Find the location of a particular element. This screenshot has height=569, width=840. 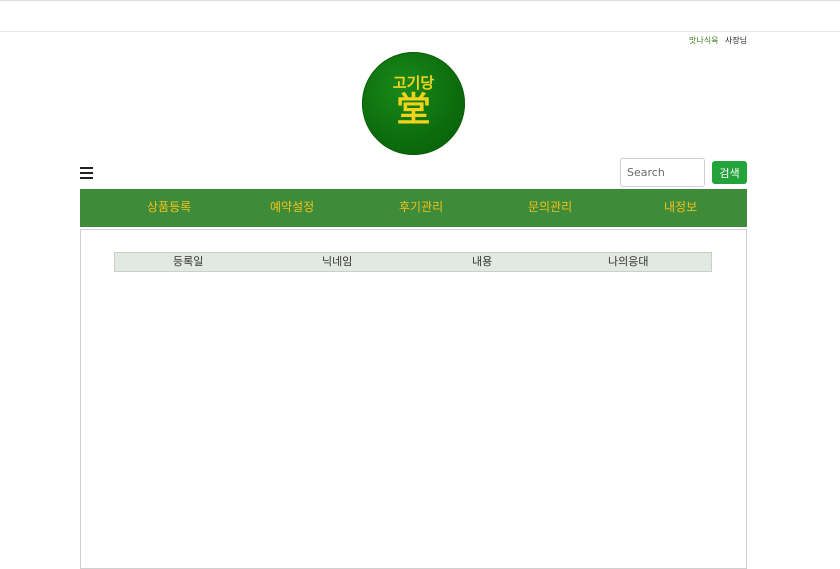

column-header-nickname: 닉네임 is located at coordinates (337, 261).